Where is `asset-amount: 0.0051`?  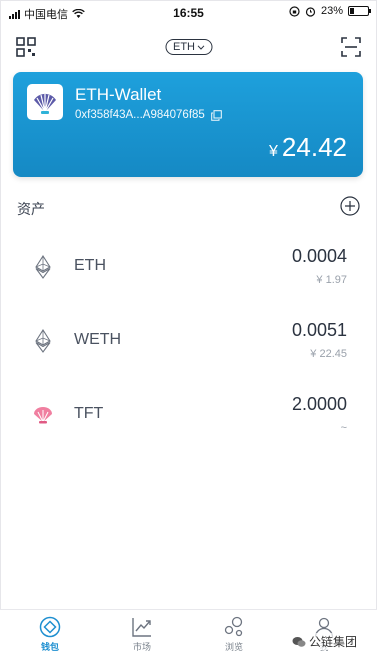 asset-amount: 0.0051 is located at coordinates (319, 330).